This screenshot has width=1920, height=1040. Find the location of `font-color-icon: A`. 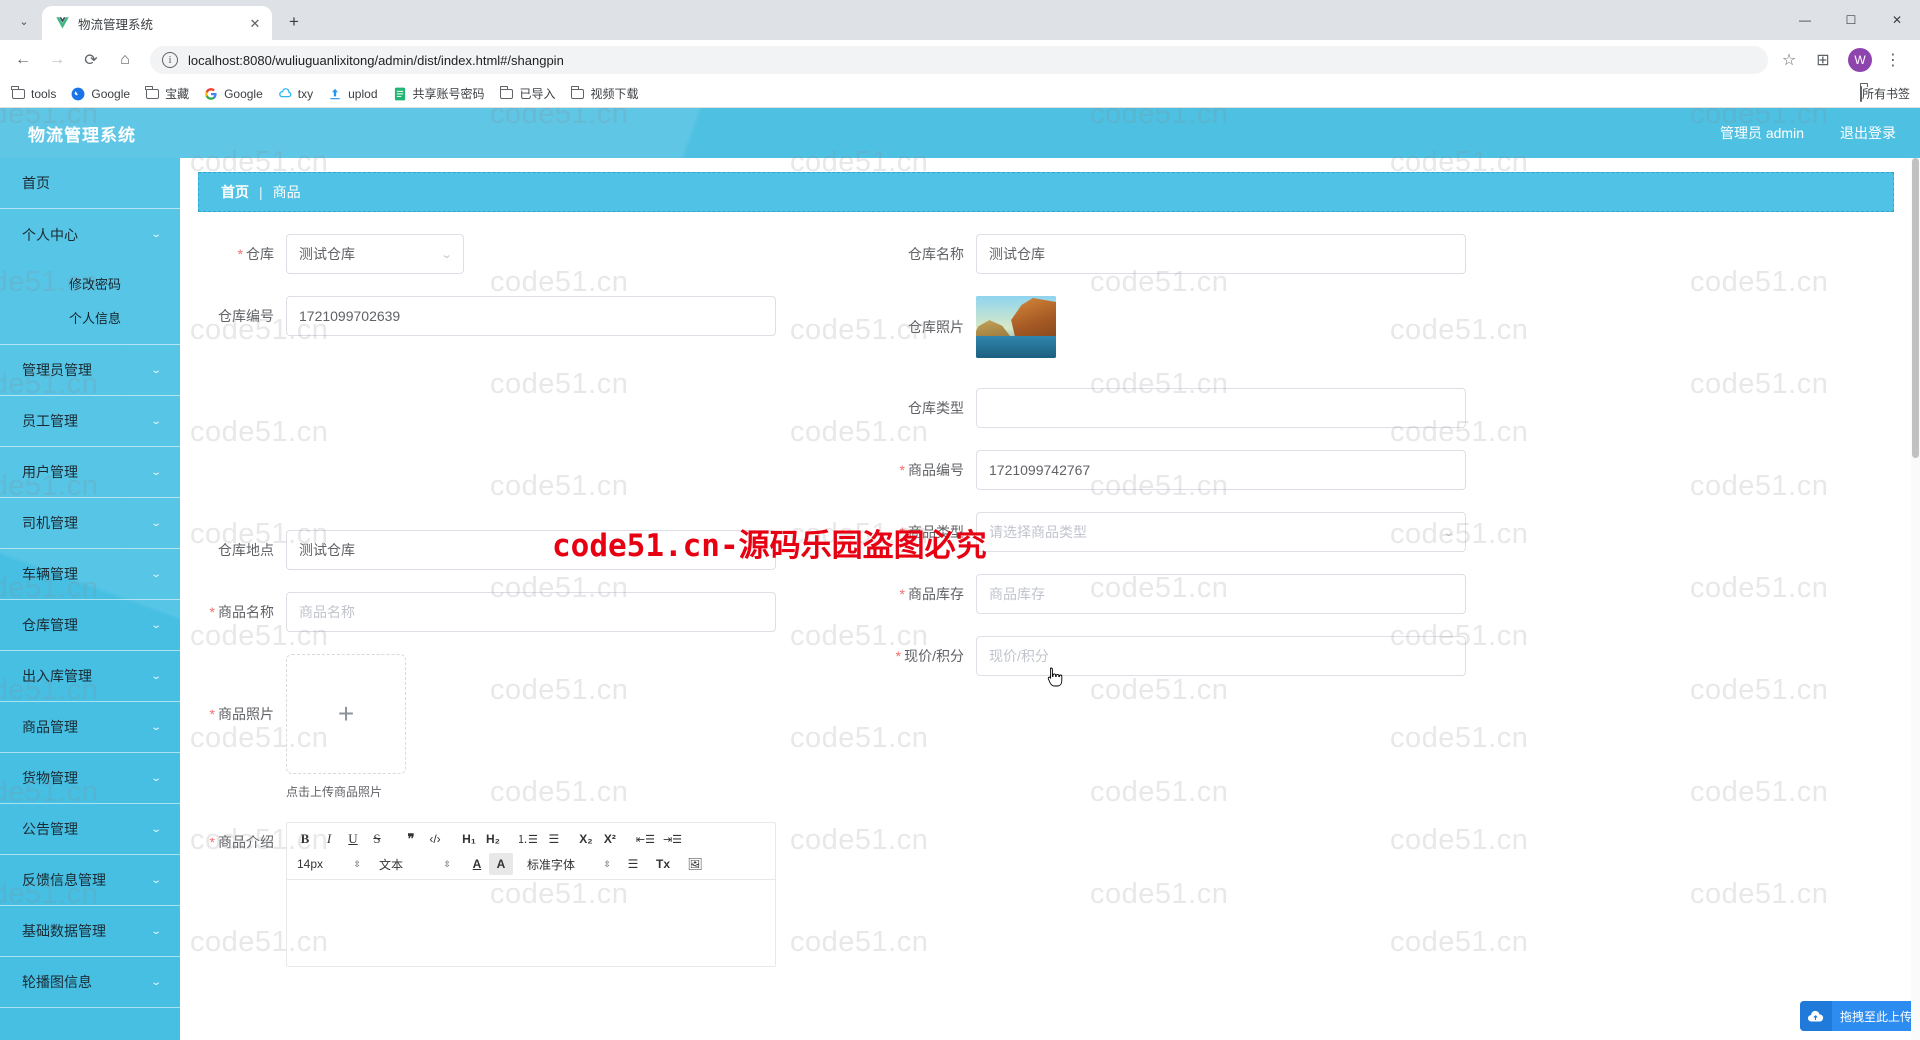

font-color-icon: A is located at coordinates (477, 864).